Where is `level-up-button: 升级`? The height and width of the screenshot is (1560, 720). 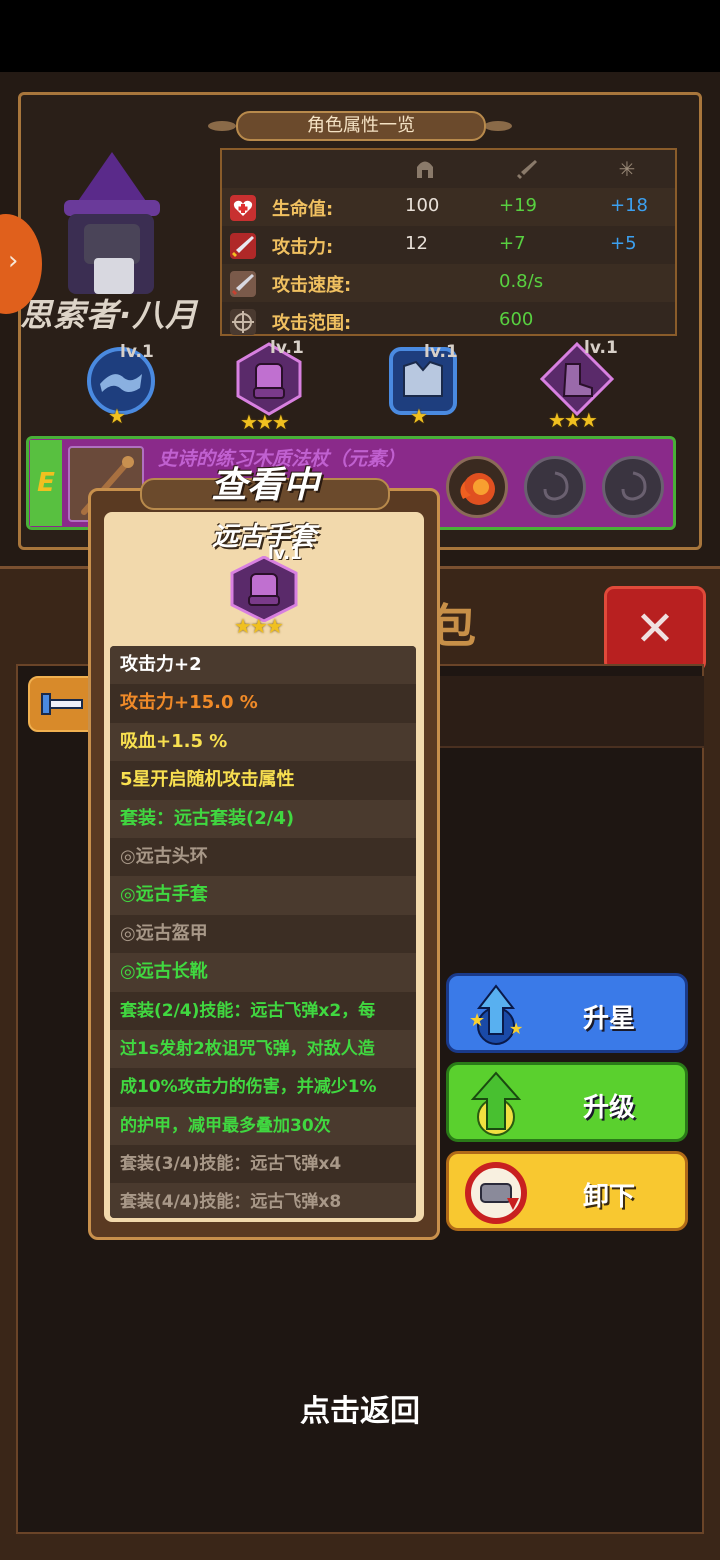
level-up-button: 升级 is located at coordinates (567, 1102).